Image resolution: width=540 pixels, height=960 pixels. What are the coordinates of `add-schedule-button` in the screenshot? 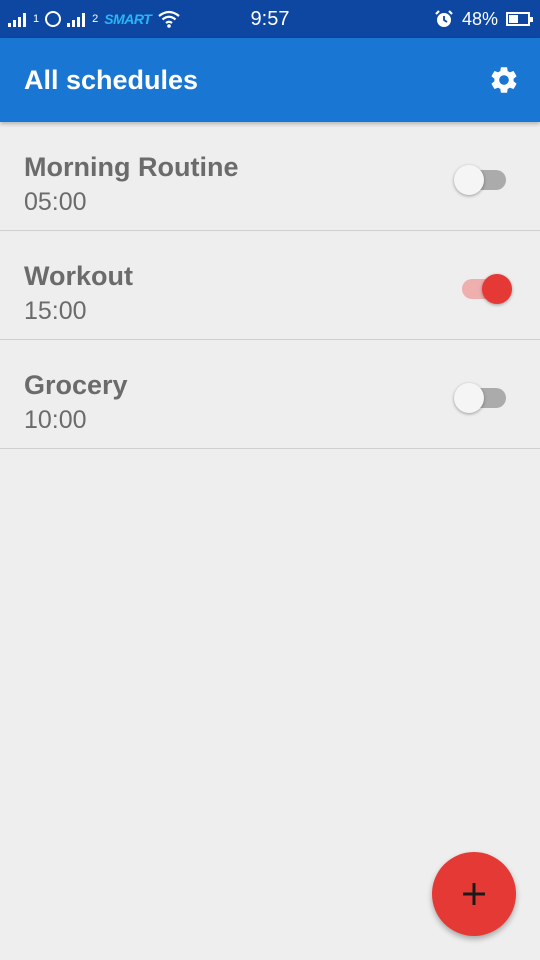 It's located at (474, 894).